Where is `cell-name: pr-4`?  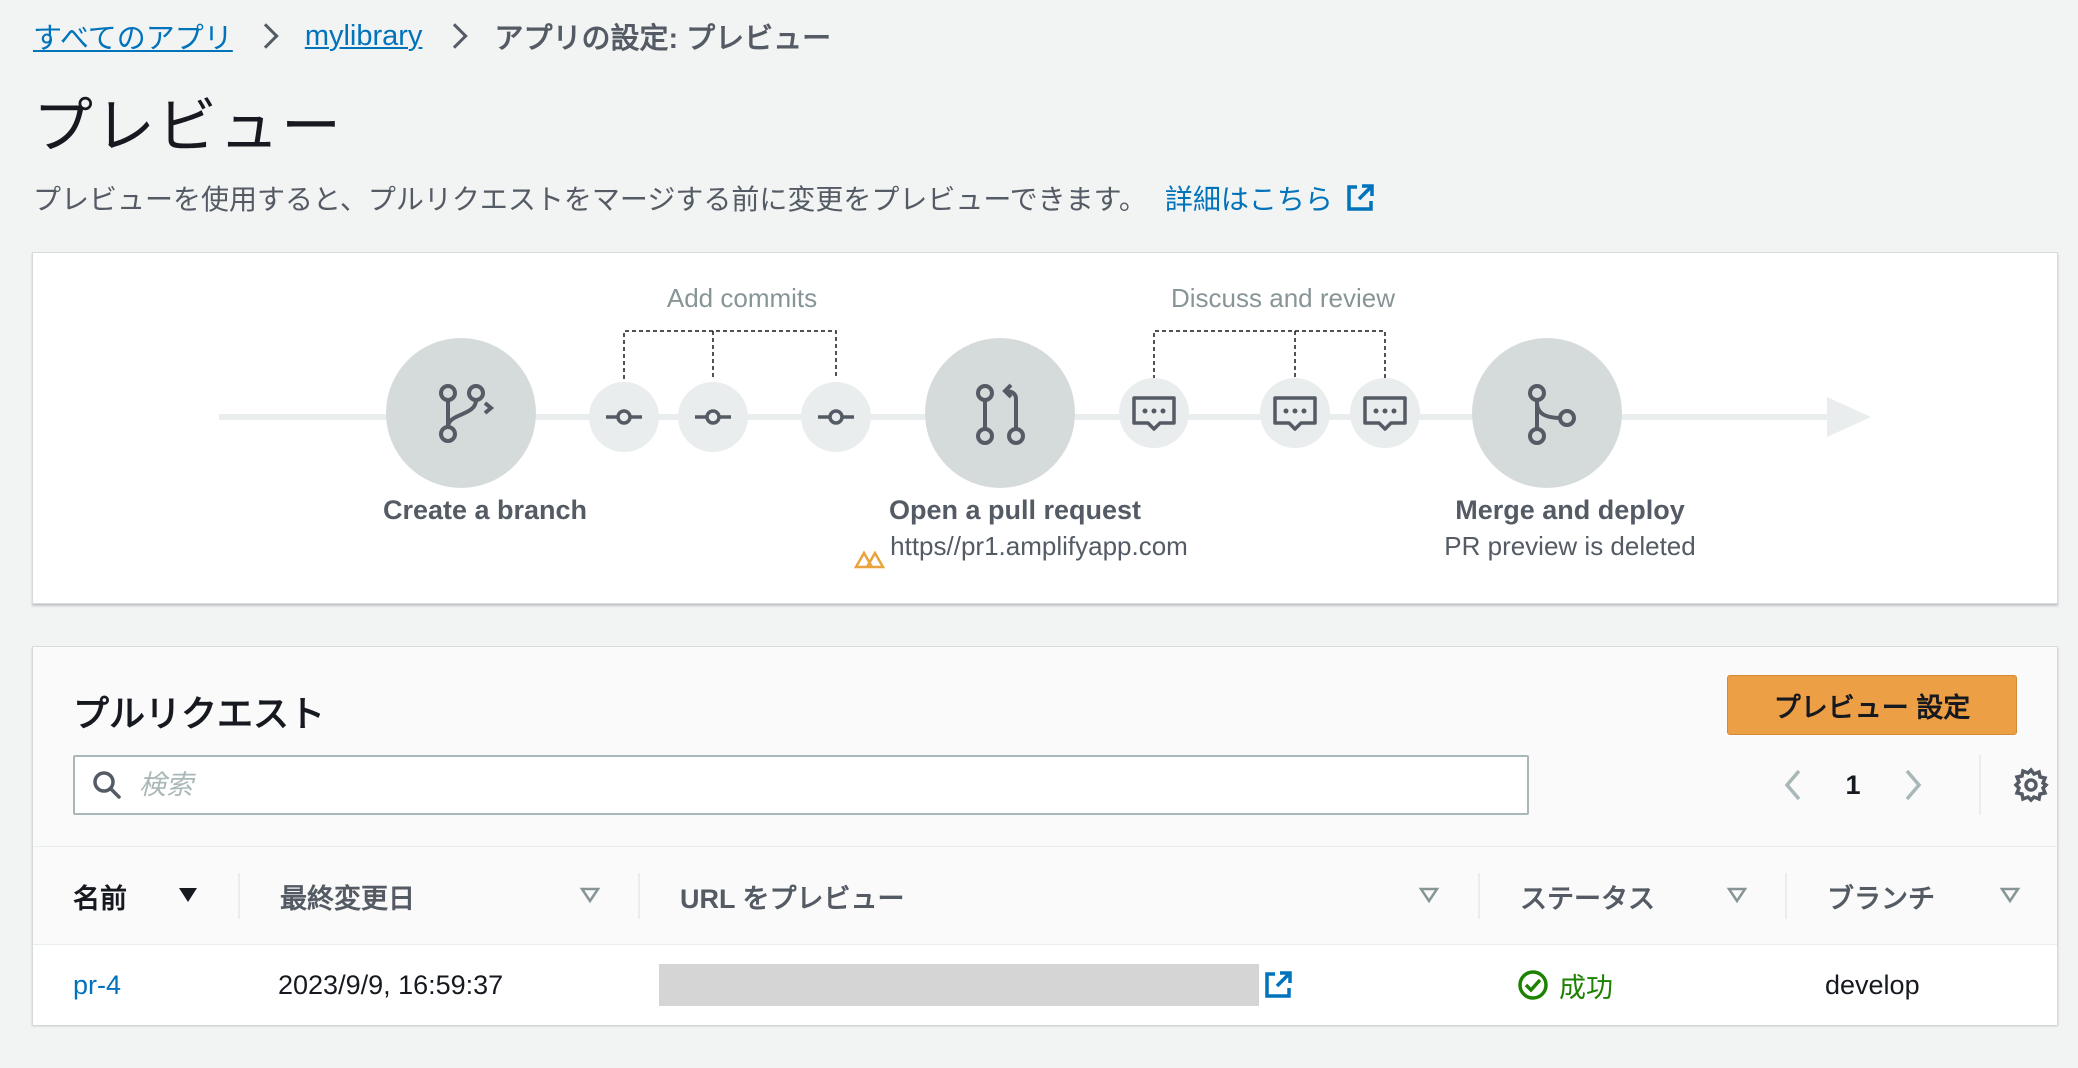
cell-name: pr-4 is located at coordinates (97, 985).